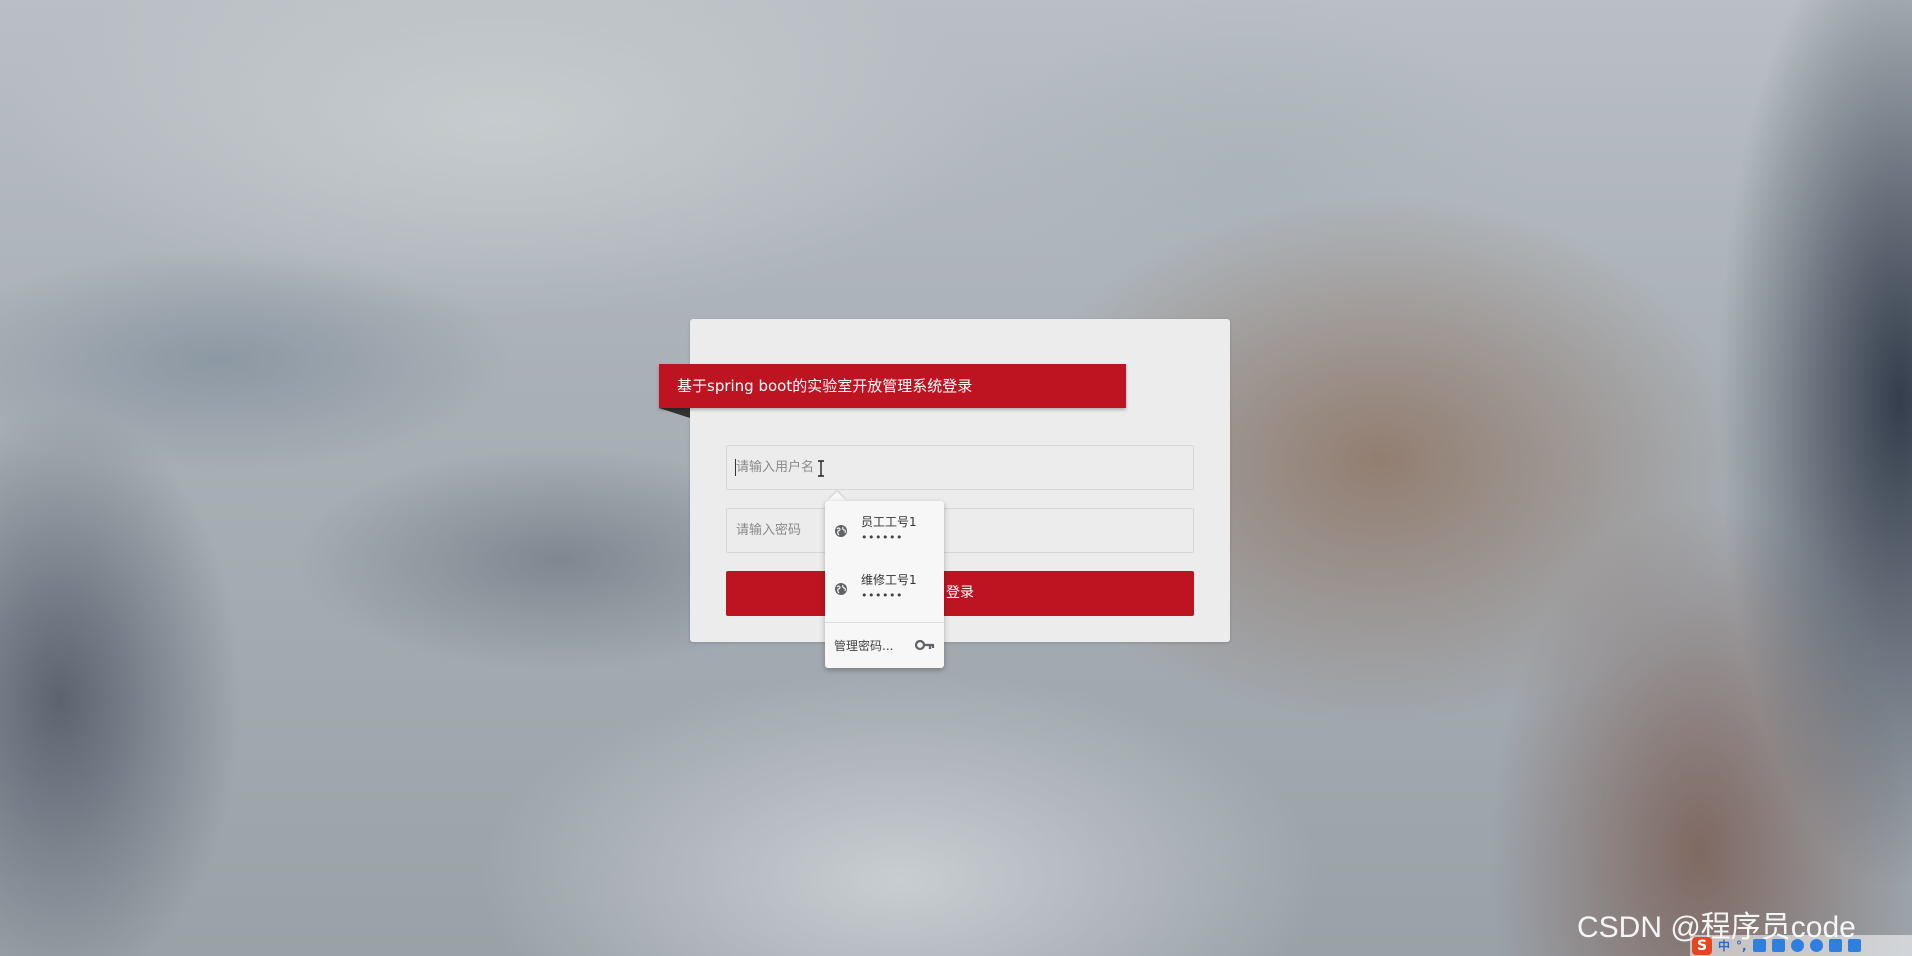 This screenshot has height=956, width=1912. What do you see at coordinates (889, 580) in the screenshot?
I see `credential-username: 维修工号1` at bounding box center [889, 580].